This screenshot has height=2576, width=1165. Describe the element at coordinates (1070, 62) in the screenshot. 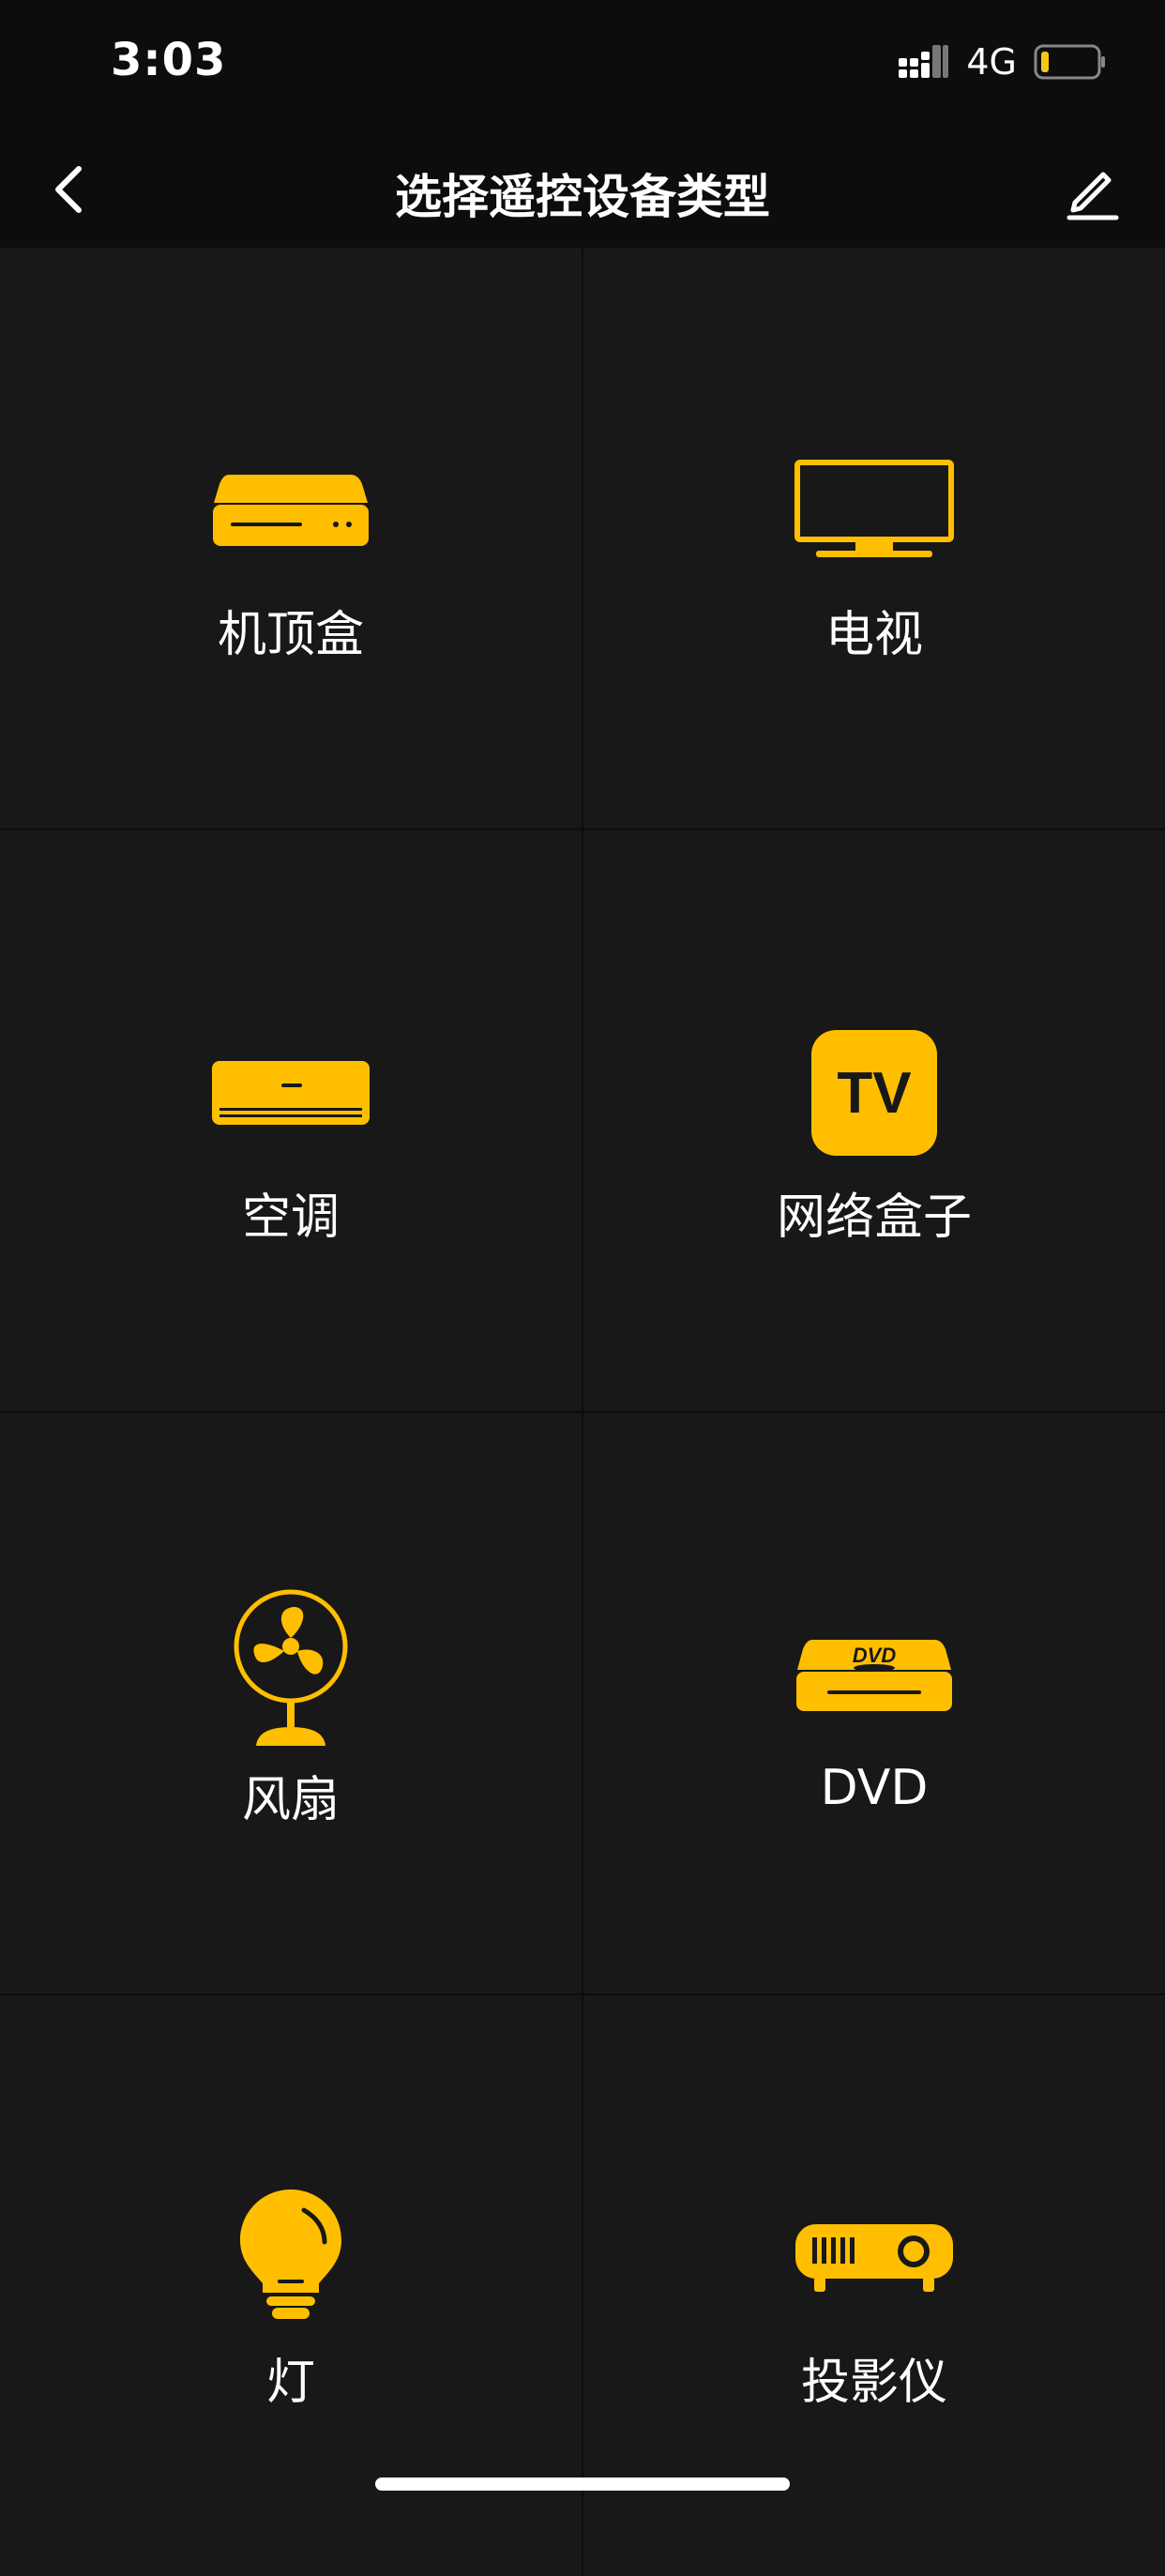

I see `battery-icon` at that location.